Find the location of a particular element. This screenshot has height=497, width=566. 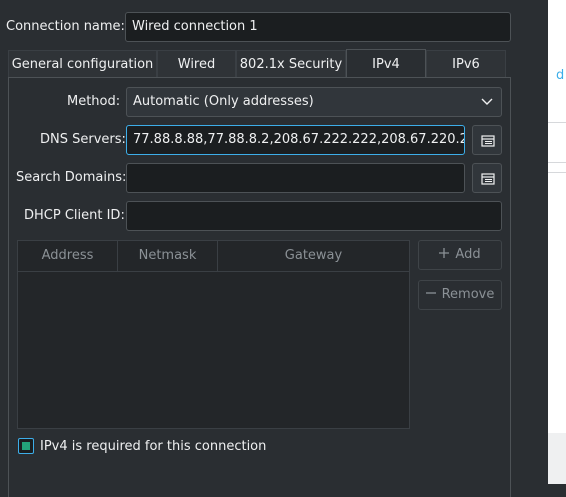

tab-8021x-security: 802.1x Security is located at coordinates (291, 64).